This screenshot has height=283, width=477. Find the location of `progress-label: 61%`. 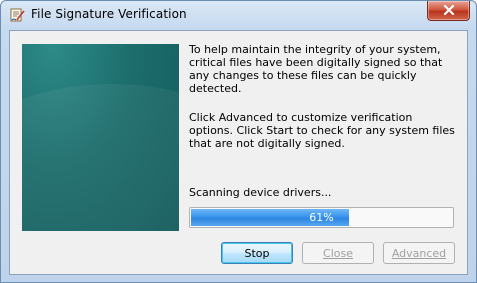

progress-label: 61% is located at coordinates (321, 217).